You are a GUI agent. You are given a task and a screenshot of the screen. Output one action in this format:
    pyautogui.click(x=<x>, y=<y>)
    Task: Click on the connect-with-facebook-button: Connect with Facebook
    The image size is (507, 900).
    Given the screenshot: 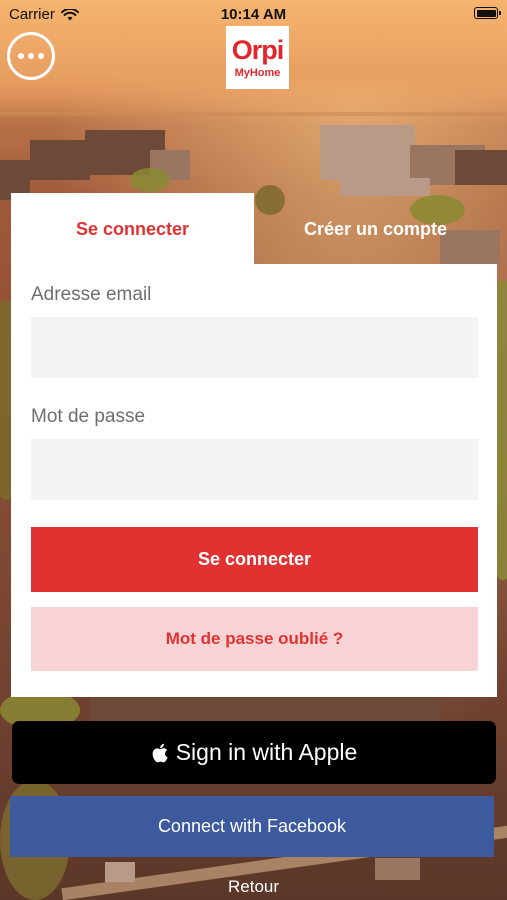 What is the action you would take?
    pyautogui.click(x=252, y=826)
    